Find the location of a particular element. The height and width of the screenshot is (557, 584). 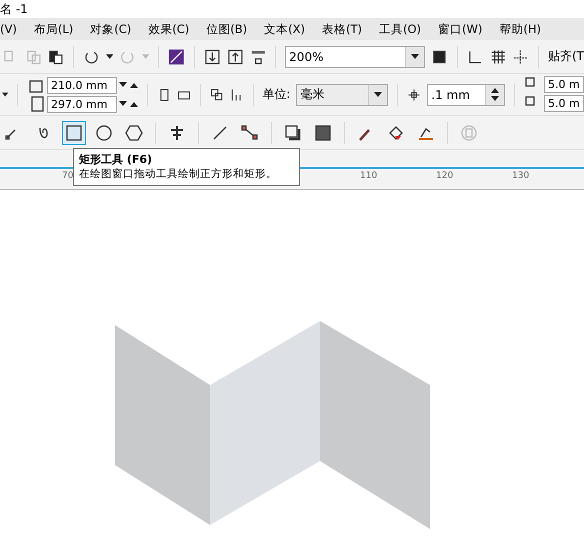

menu-item: 布局(L) is located at coordinates (54, 29).